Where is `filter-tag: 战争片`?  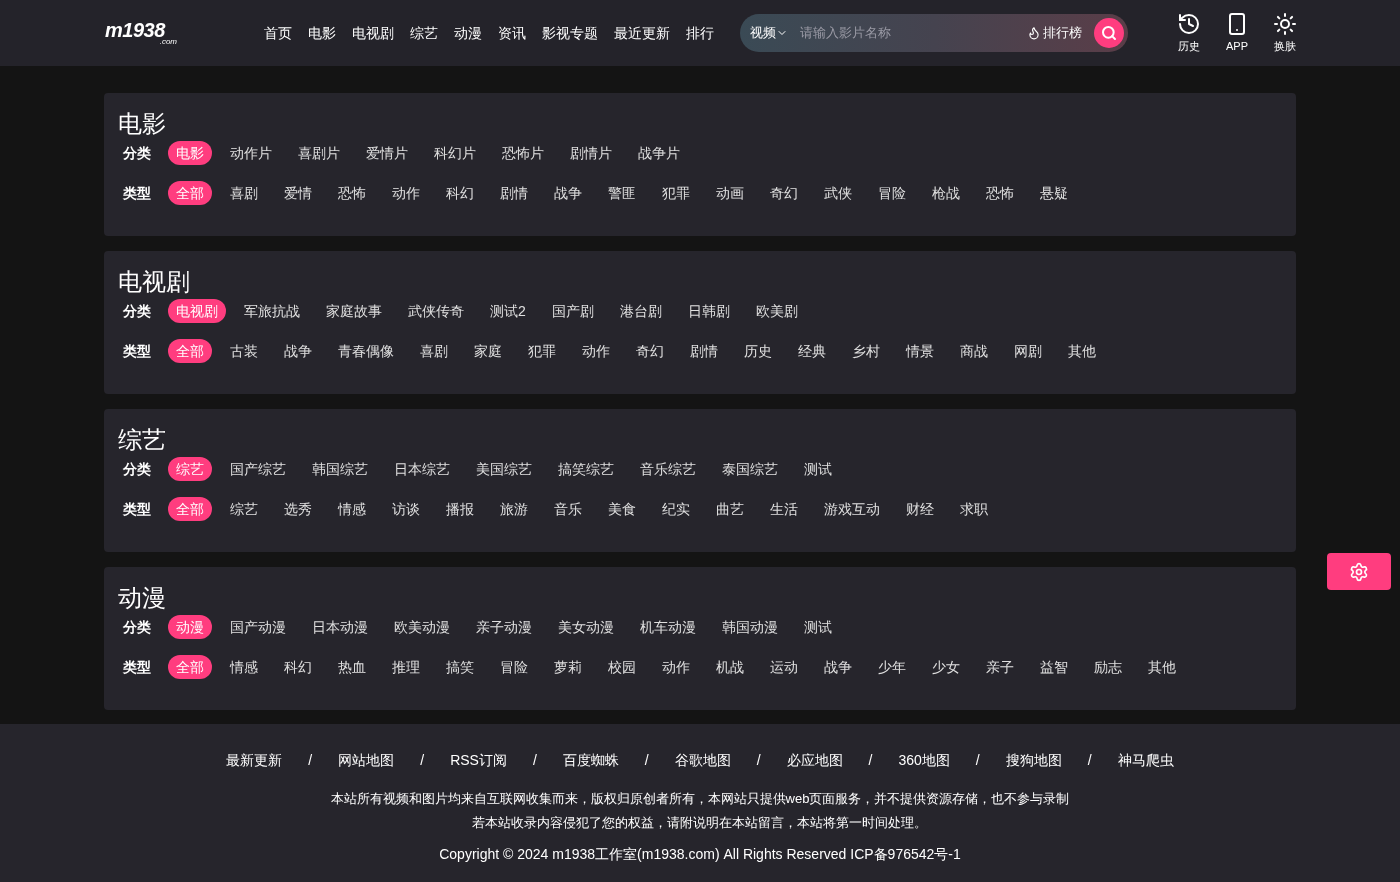 filter-tag: 战争片 is located at coordinates (659, 153).